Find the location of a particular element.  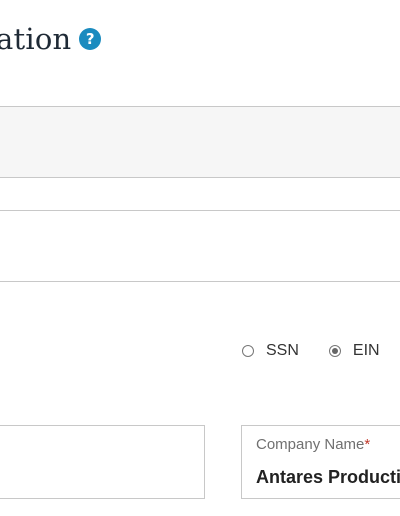

section-heading: ation ? is located at coordinates (51, 39).